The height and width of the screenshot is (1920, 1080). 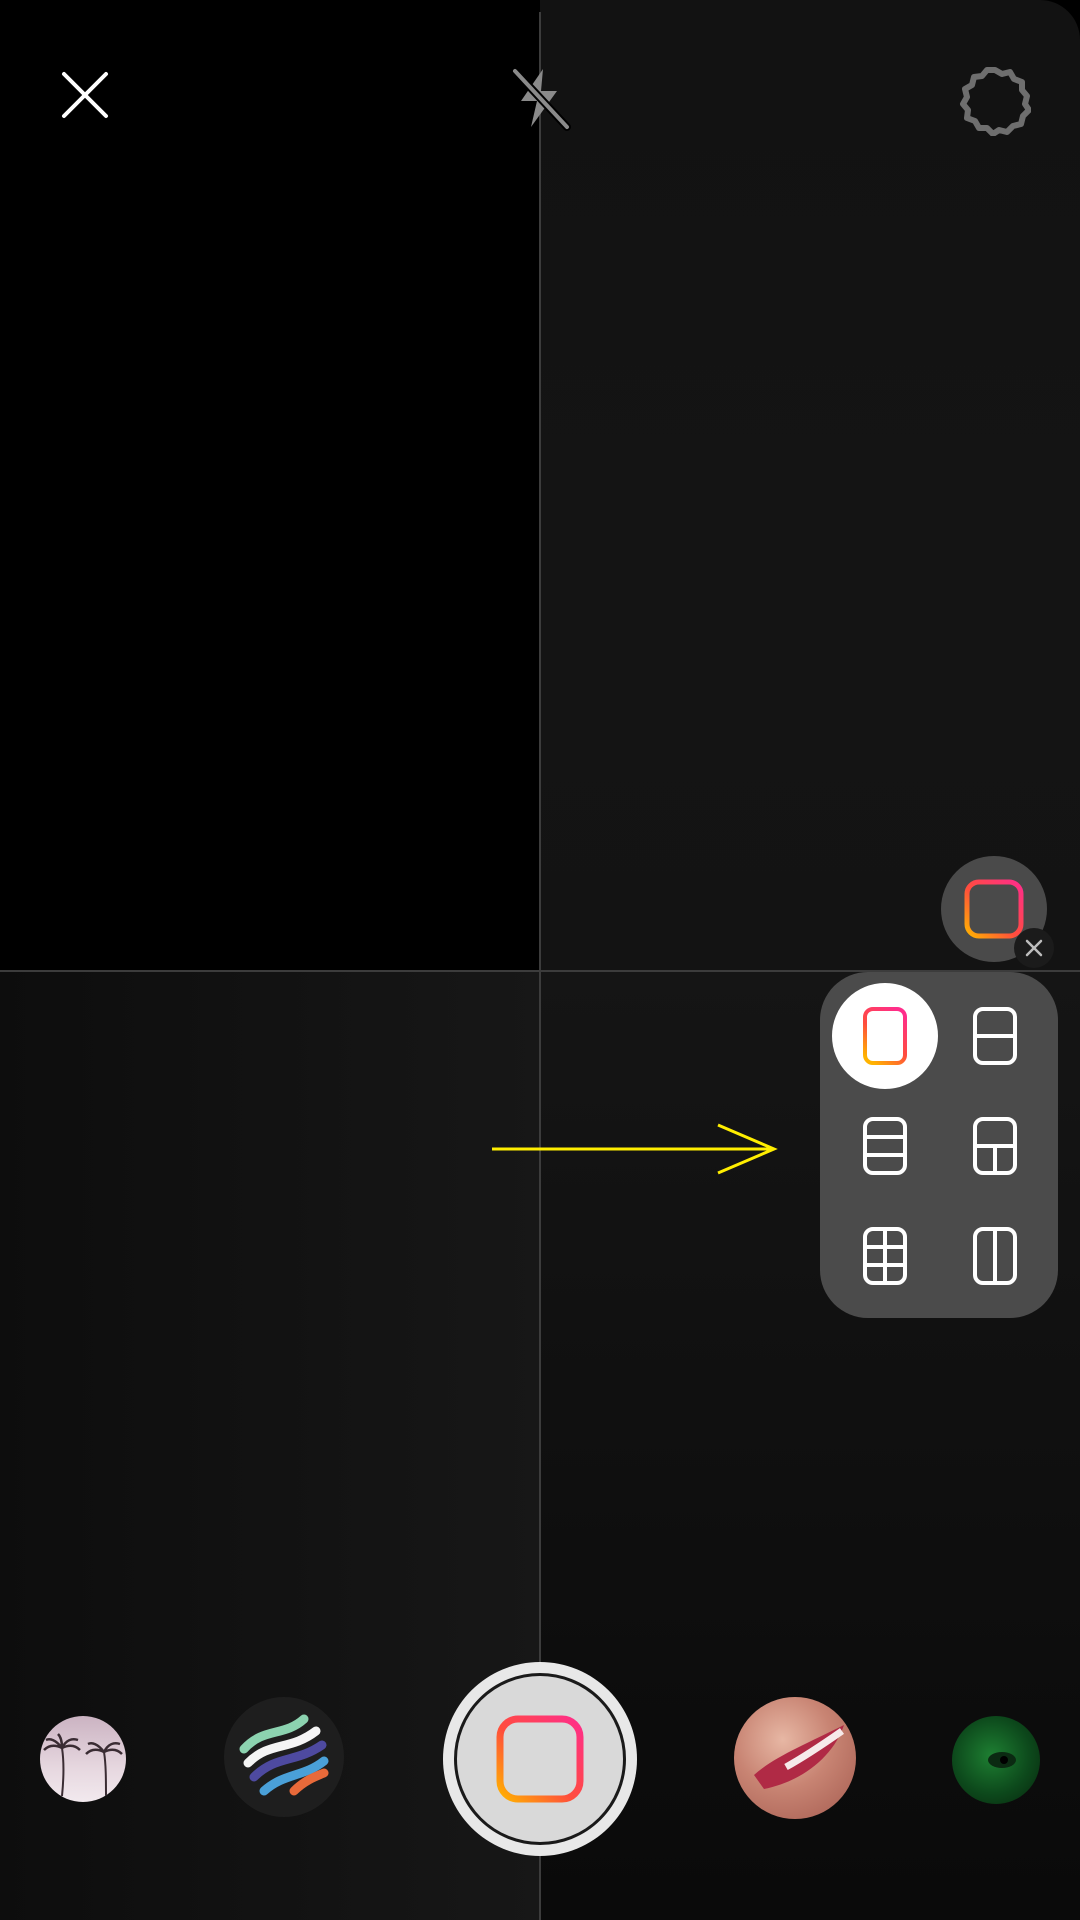 I want to click on effect-color-waves, so click(x=284, y=1757).